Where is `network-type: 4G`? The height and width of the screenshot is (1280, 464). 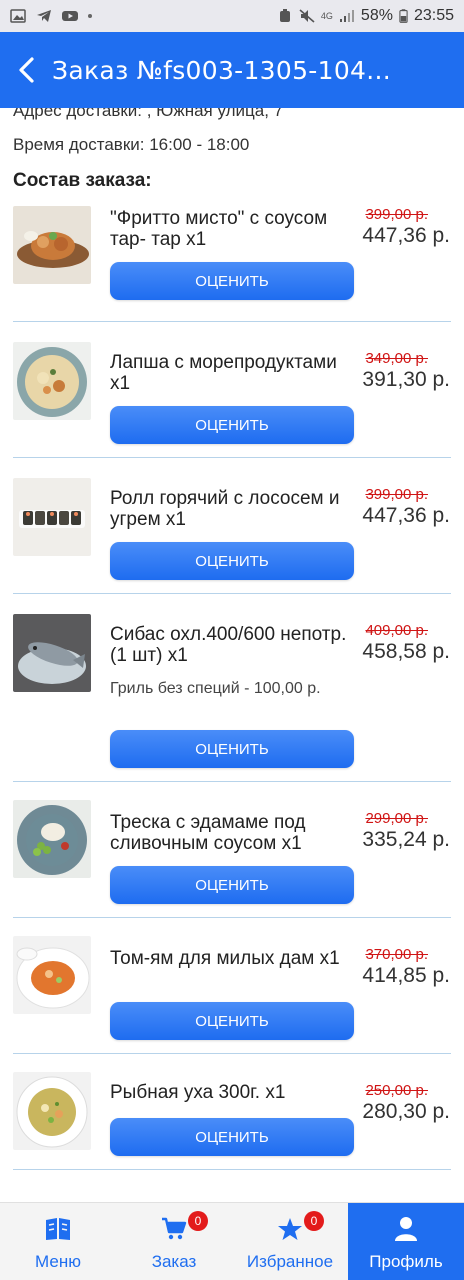
network-type: 4G is located at coordinates (326, 16).